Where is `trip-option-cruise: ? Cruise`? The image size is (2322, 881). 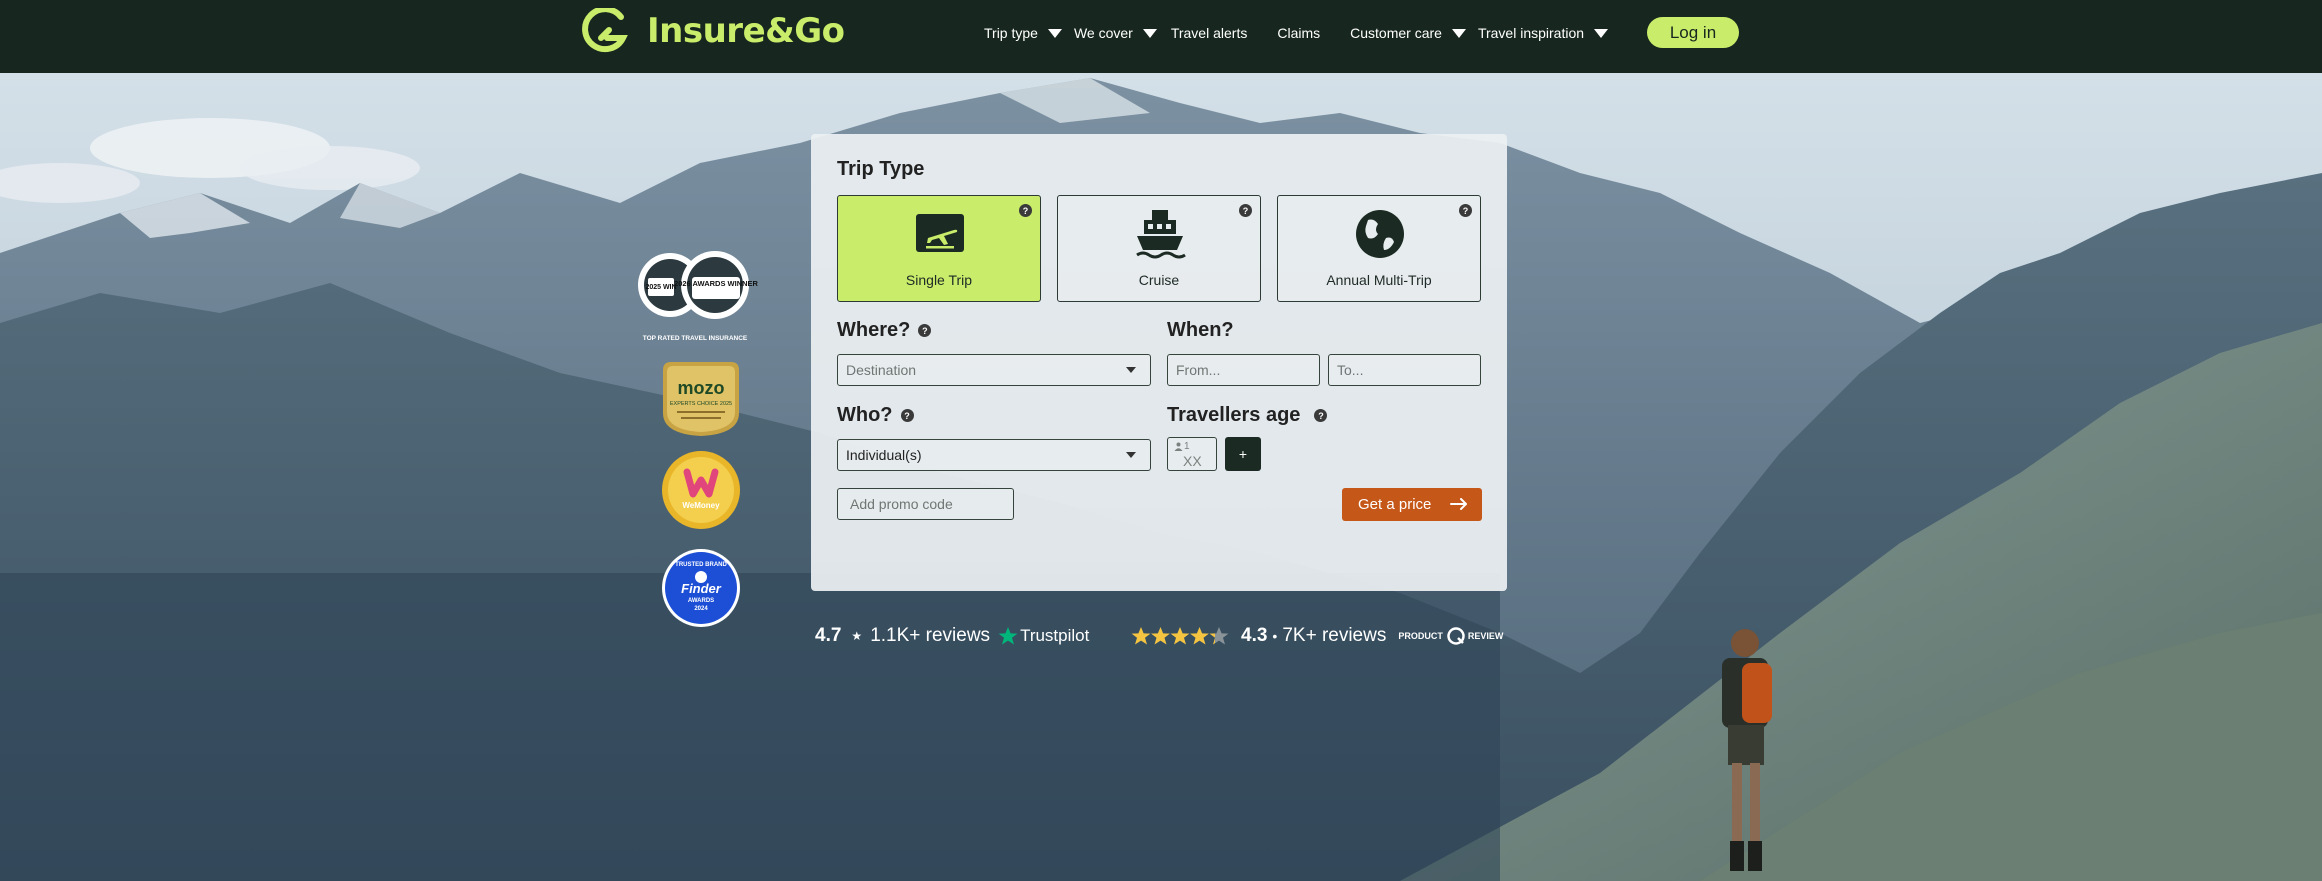 trip-option-cruise: ? Cruise is located at coordinates (1159, 248).